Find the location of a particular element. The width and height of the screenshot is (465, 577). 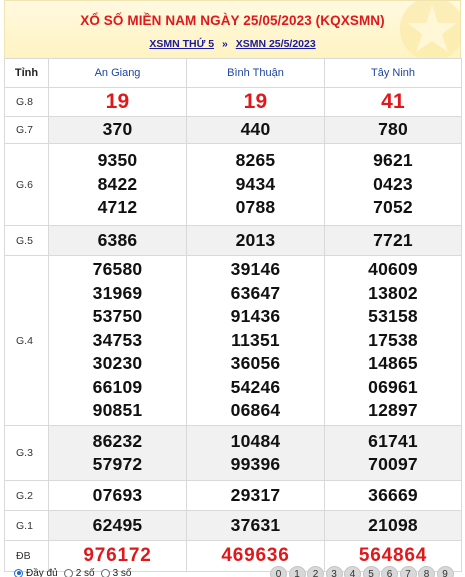

result-number: 564864 is located at coordinates (393, 556).